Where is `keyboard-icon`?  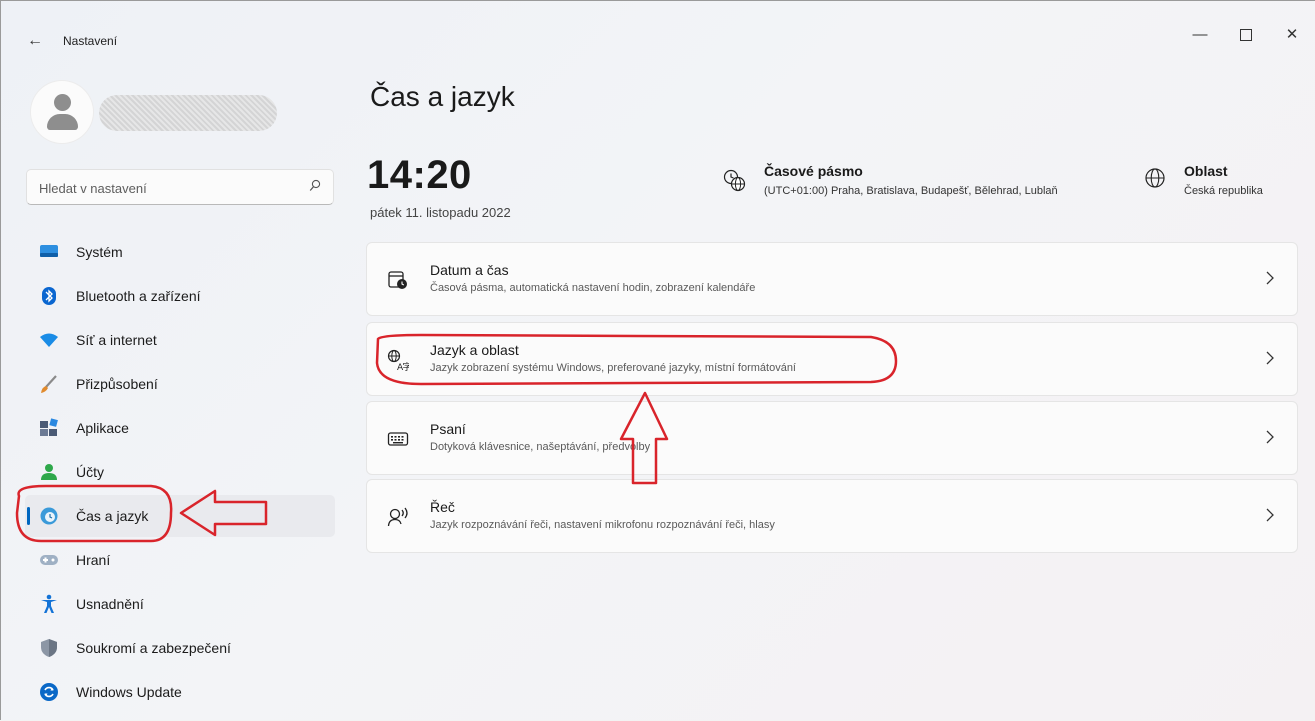 keyboard-icon is located at coordinates (398, 439).